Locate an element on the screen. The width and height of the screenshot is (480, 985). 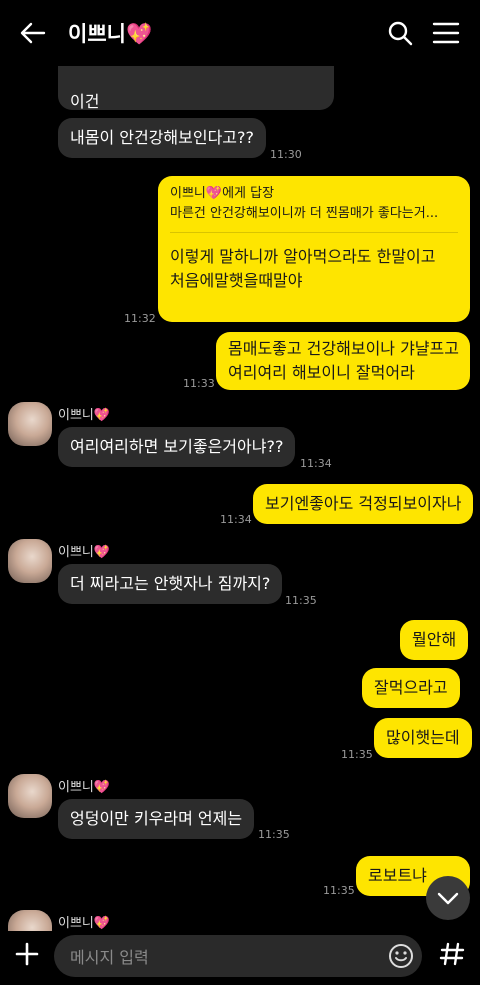
search-icon is located at coordinates (400, 33).